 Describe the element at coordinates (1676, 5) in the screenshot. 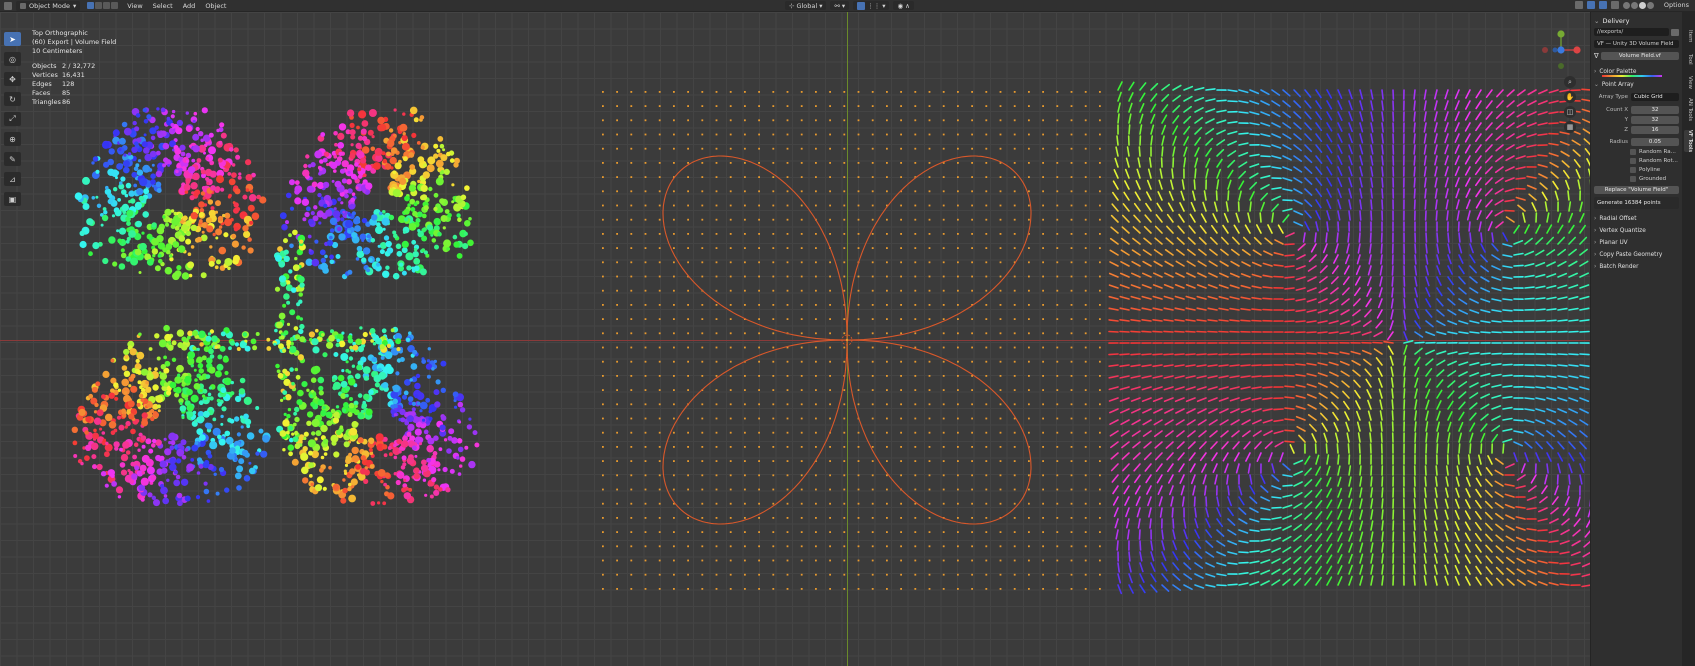

I see `options-label: Options` at that location.